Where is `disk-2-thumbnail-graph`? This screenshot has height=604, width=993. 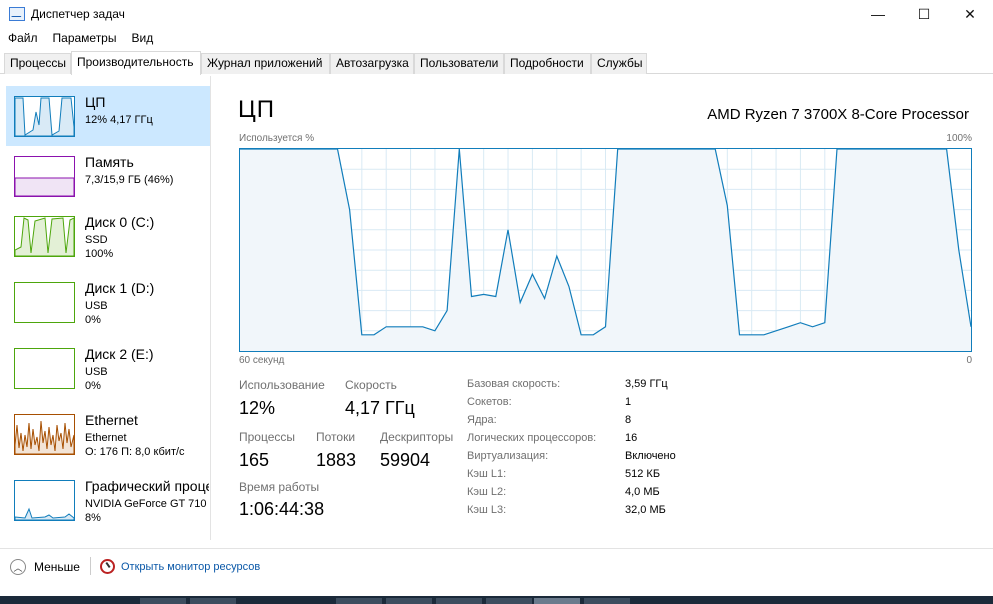
disk-2-thumbnail-graph is located at coordinates (44, 368).